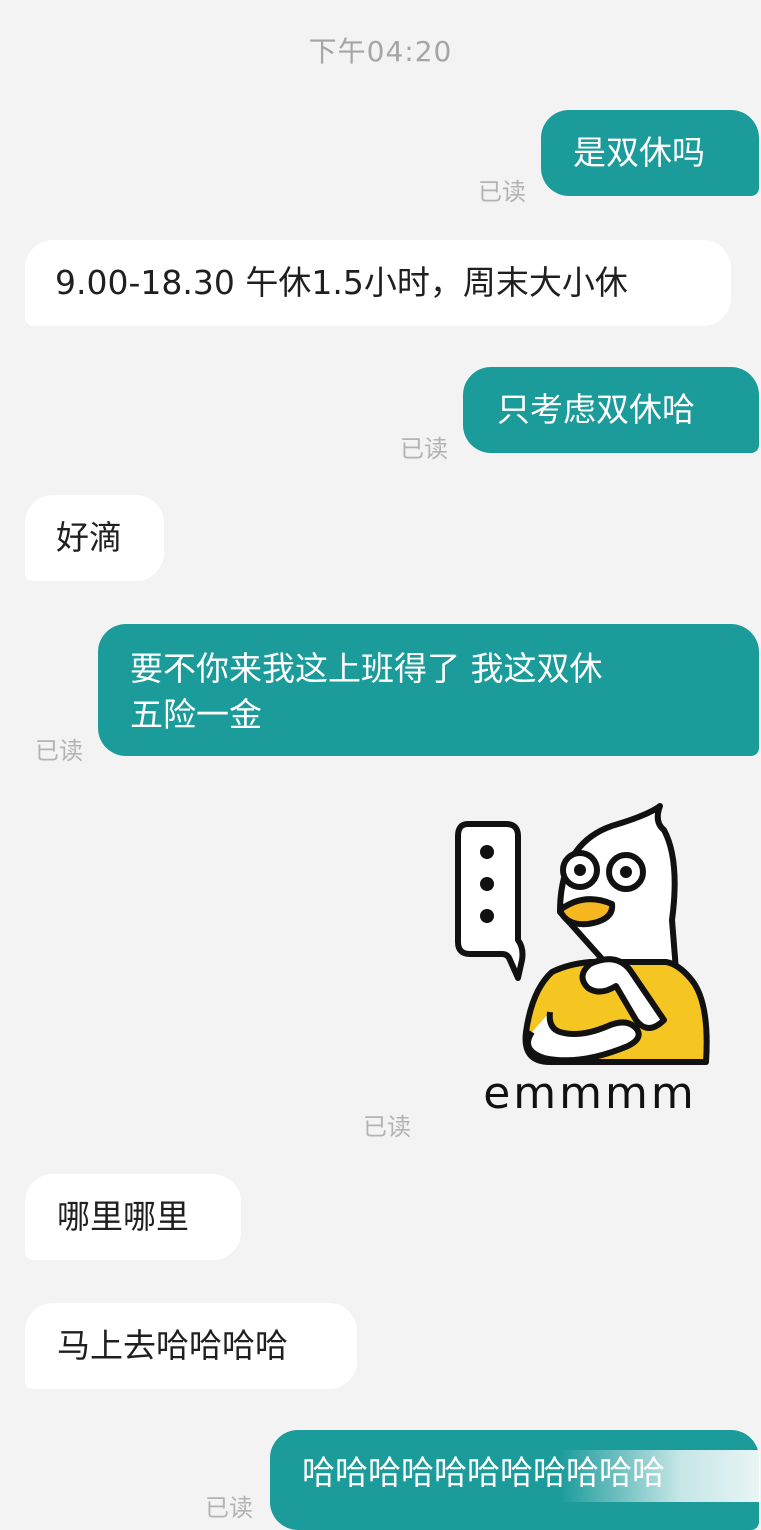 This screenshot has height=1530, width=761. What do you see at coordinates (380, 51) in the screenshot?
I see `chat-timestamp: 下午04:20` at bounding box center [380, 51].